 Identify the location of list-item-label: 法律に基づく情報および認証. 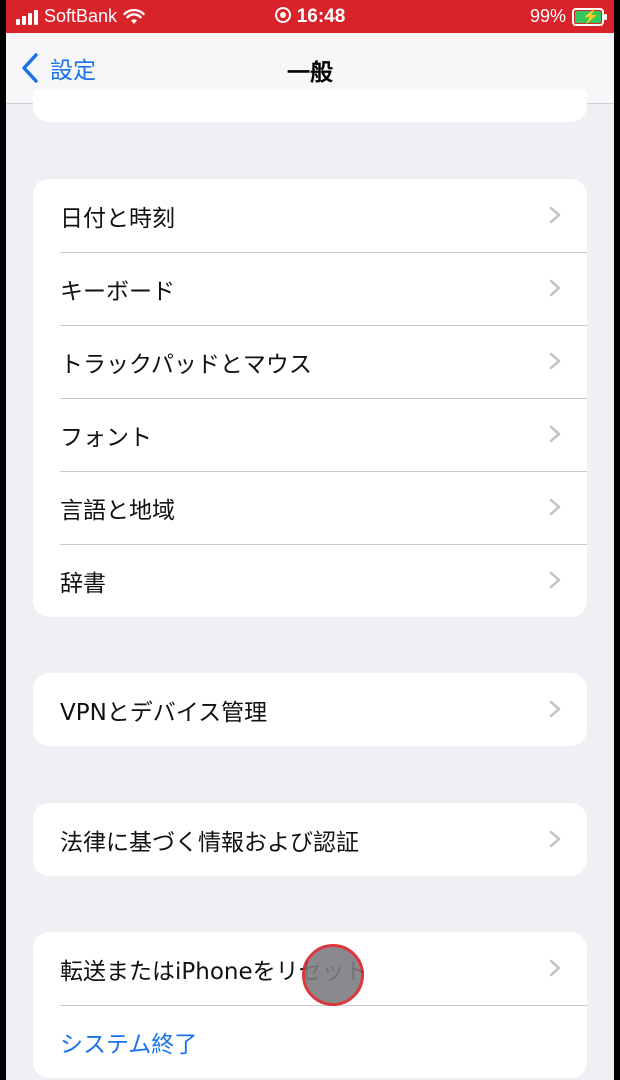
(209, 842).